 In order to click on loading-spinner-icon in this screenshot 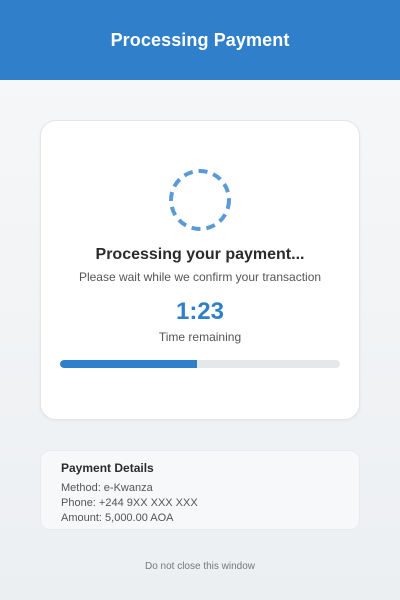, I will do `click(200, 200)`.